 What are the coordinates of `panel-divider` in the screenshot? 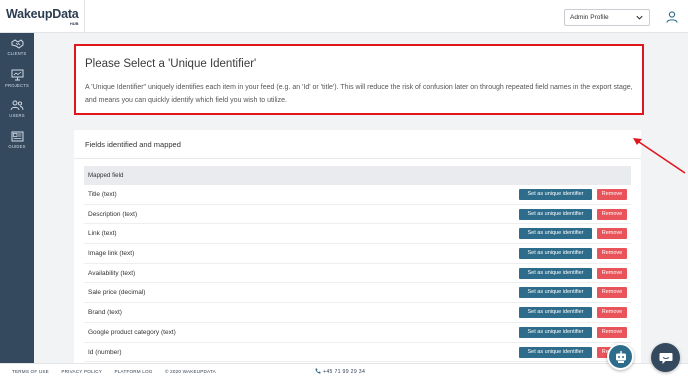 It's located at (357, 158).